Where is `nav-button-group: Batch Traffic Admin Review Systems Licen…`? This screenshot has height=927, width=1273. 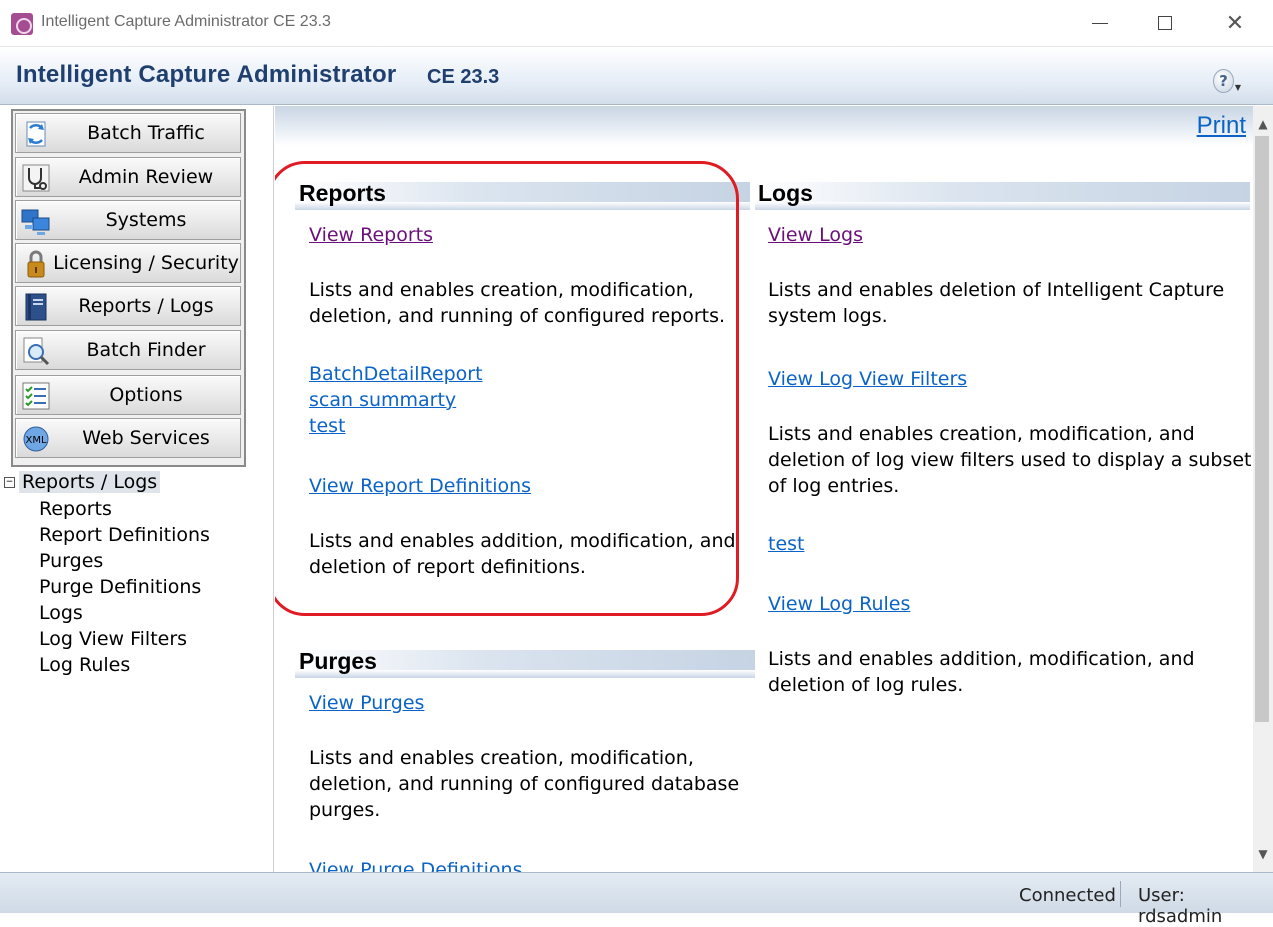 nav-button-group: Batch Traffic Admin Review Systems Licen… is located at coordinates (128, 288).